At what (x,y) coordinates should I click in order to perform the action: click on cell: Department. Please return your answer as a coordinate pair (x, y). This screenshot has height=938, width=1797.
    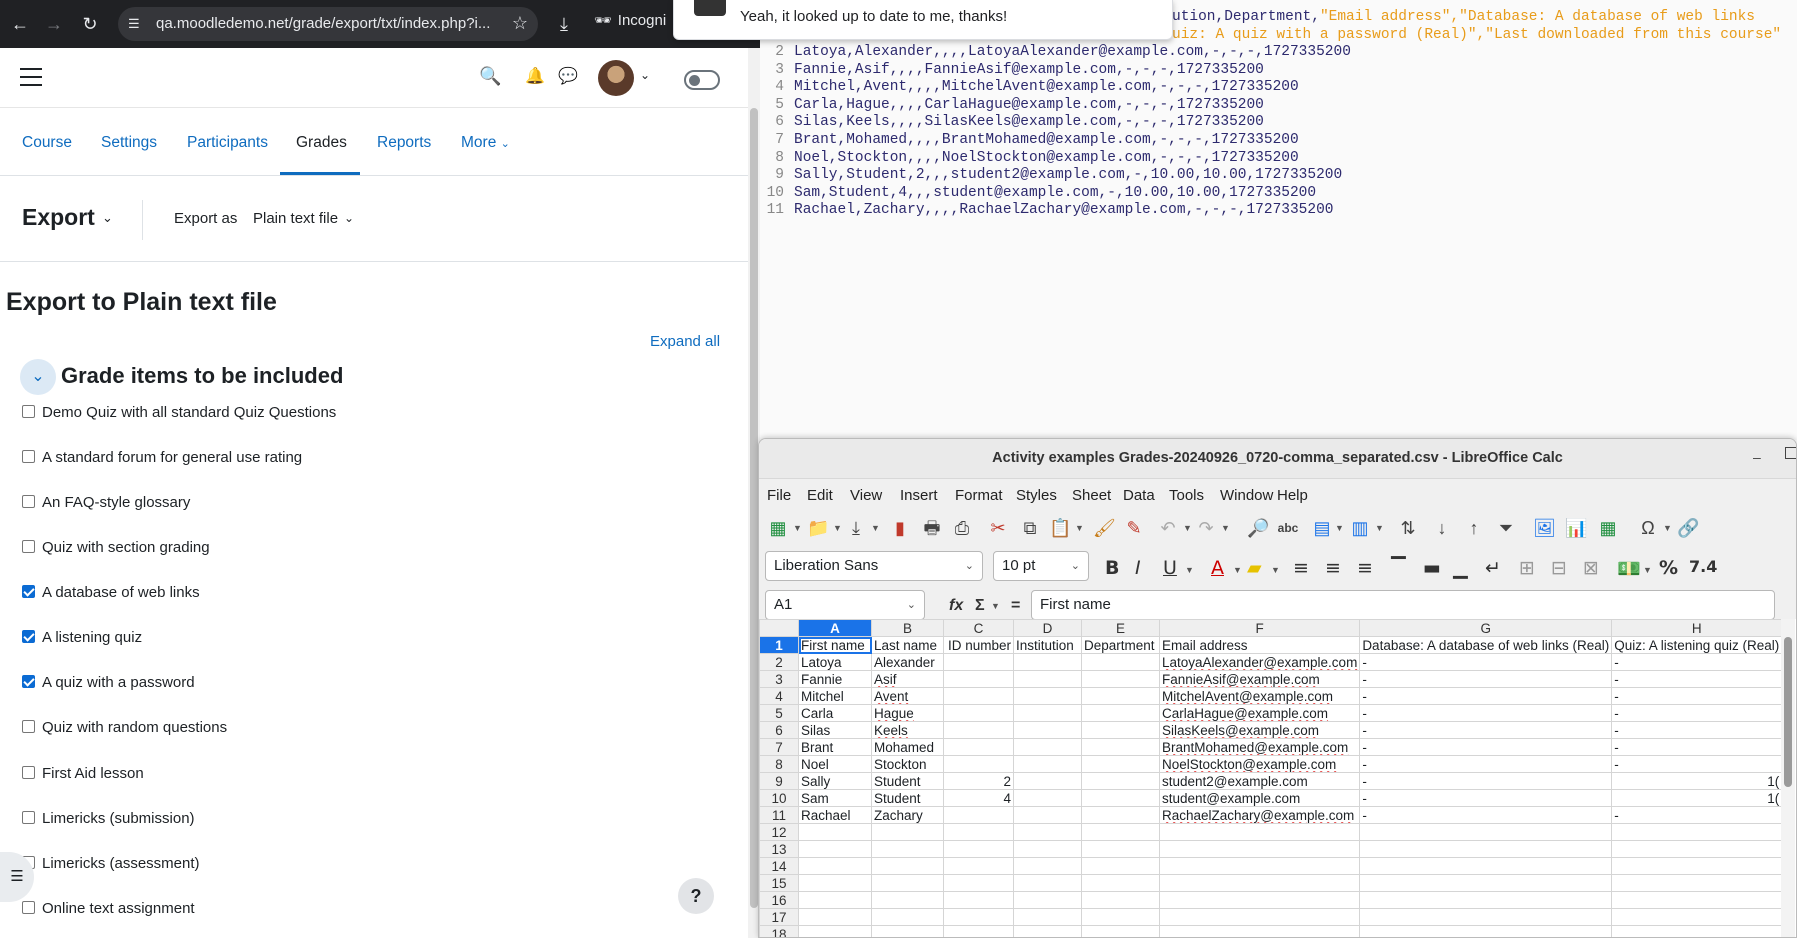
    Looking at the image, I should click on (1120, 645).